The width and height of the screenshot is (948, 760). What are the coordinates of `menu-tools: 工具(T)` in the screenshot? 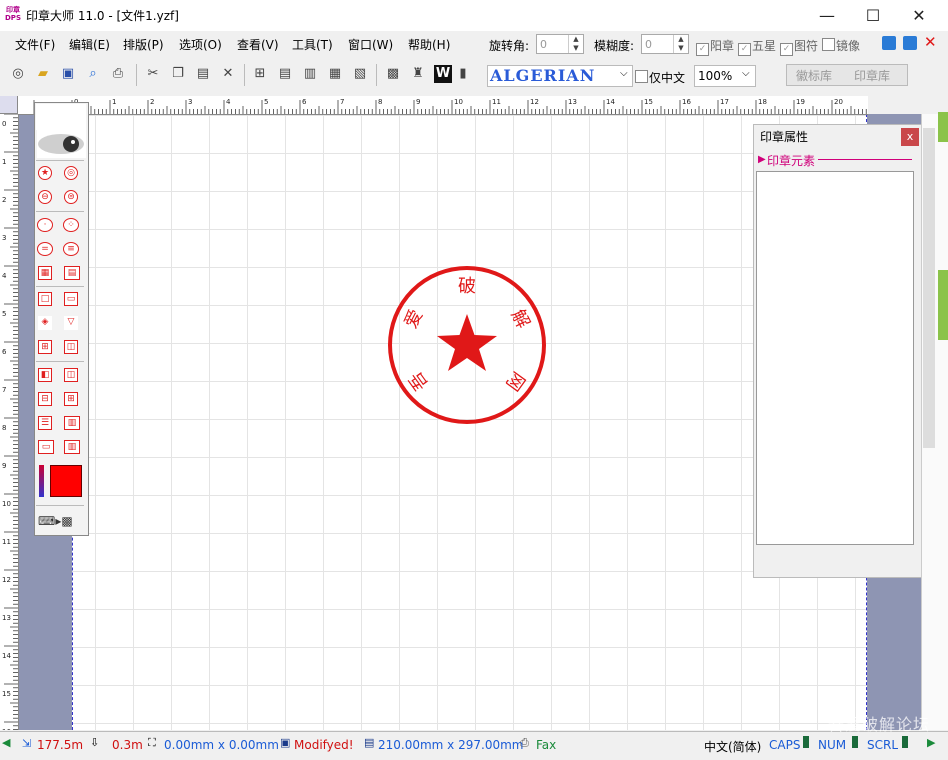 It's located at (312, 44).